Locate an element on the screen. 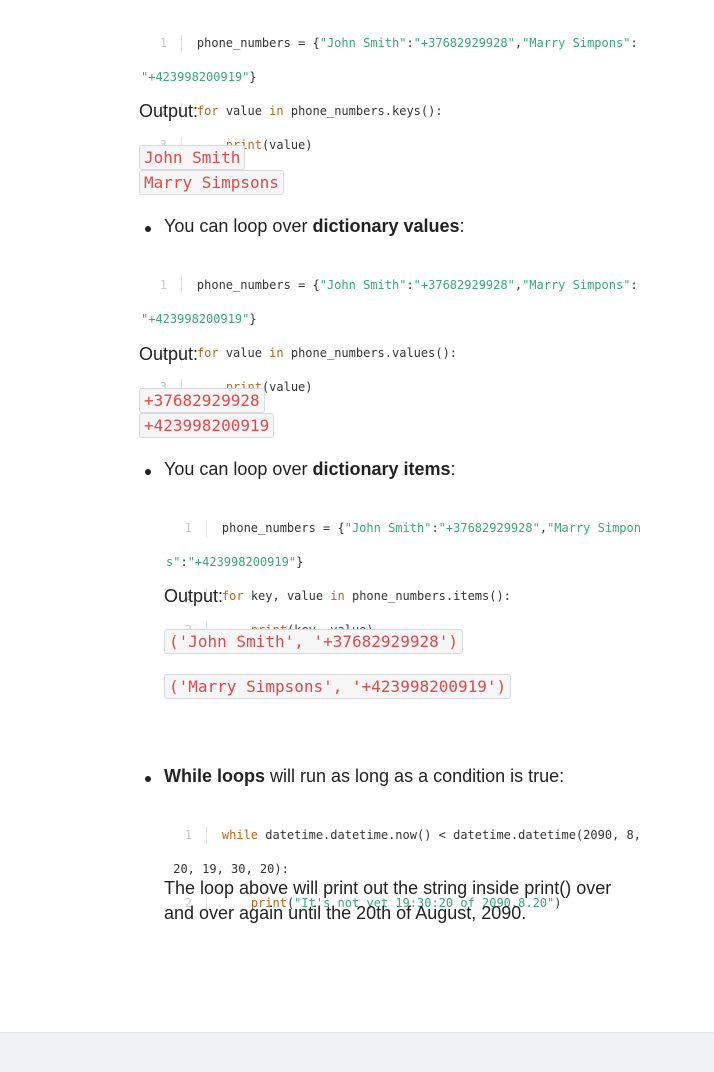  output-line: John Smith is located at coordinates (192, 157).